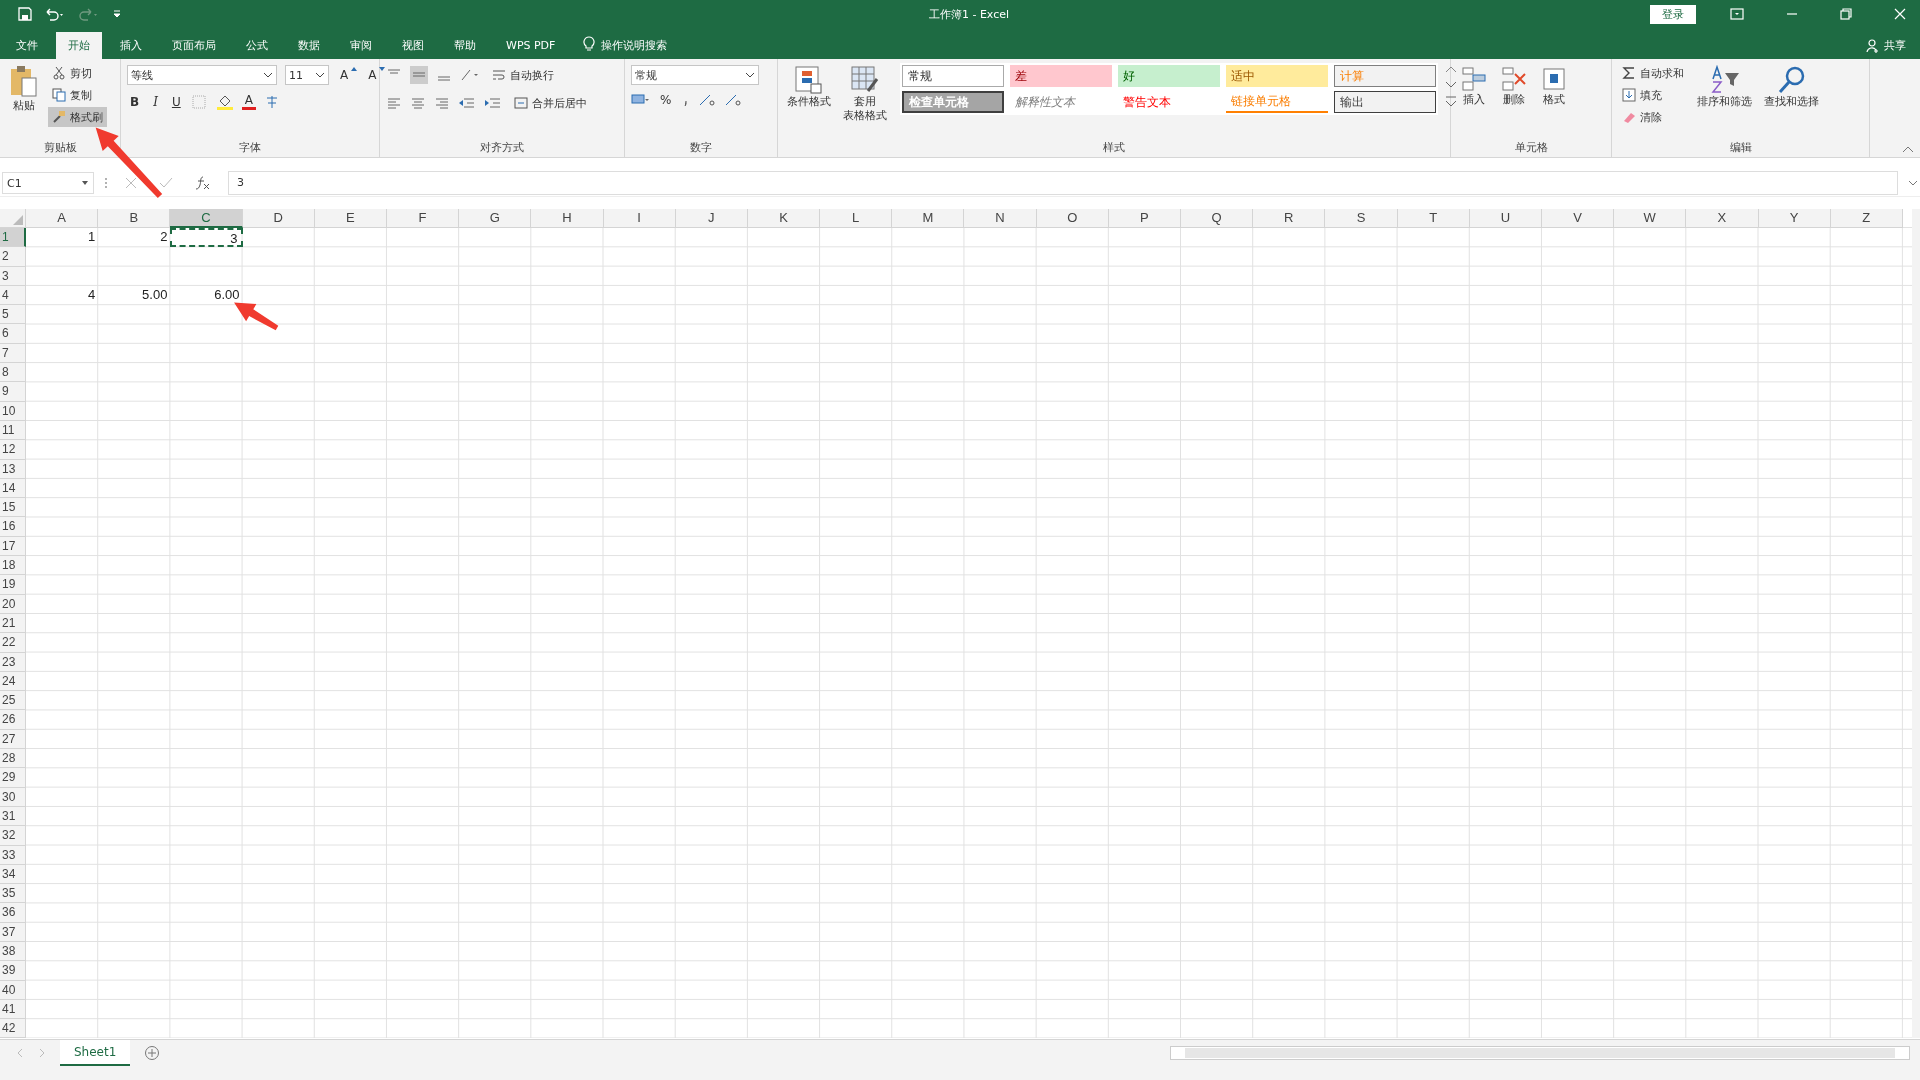 The width and height of the screenshot is (1920, 1080). Describe the element at coordinates (1061, 102) in the screenshot. I see `cell-style-option: 解释性文本` at that location.